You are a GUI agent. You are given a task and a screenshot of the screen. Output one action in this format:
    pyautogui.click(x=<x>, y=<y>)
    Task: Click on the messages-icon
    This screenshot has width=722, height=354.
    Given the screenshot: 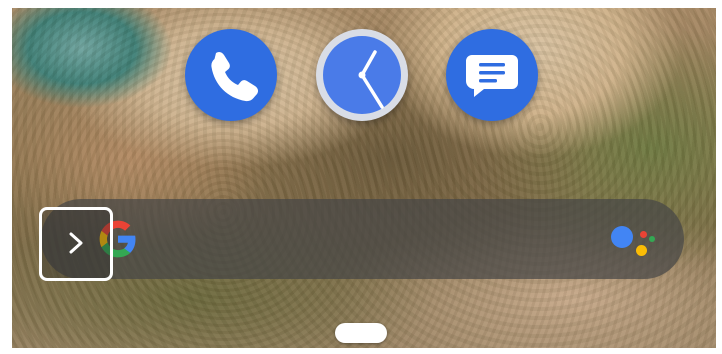 What is the action you would take?
    pyautogui.click(x=492, y=76)
    